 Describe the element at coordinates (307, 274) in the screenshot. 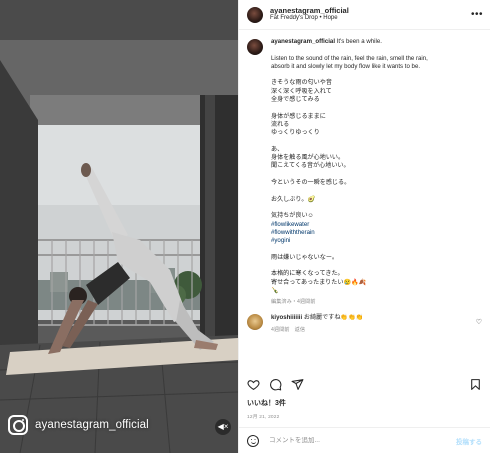

I see `caption-line: 本格的に寒くなってきた。` at that location.